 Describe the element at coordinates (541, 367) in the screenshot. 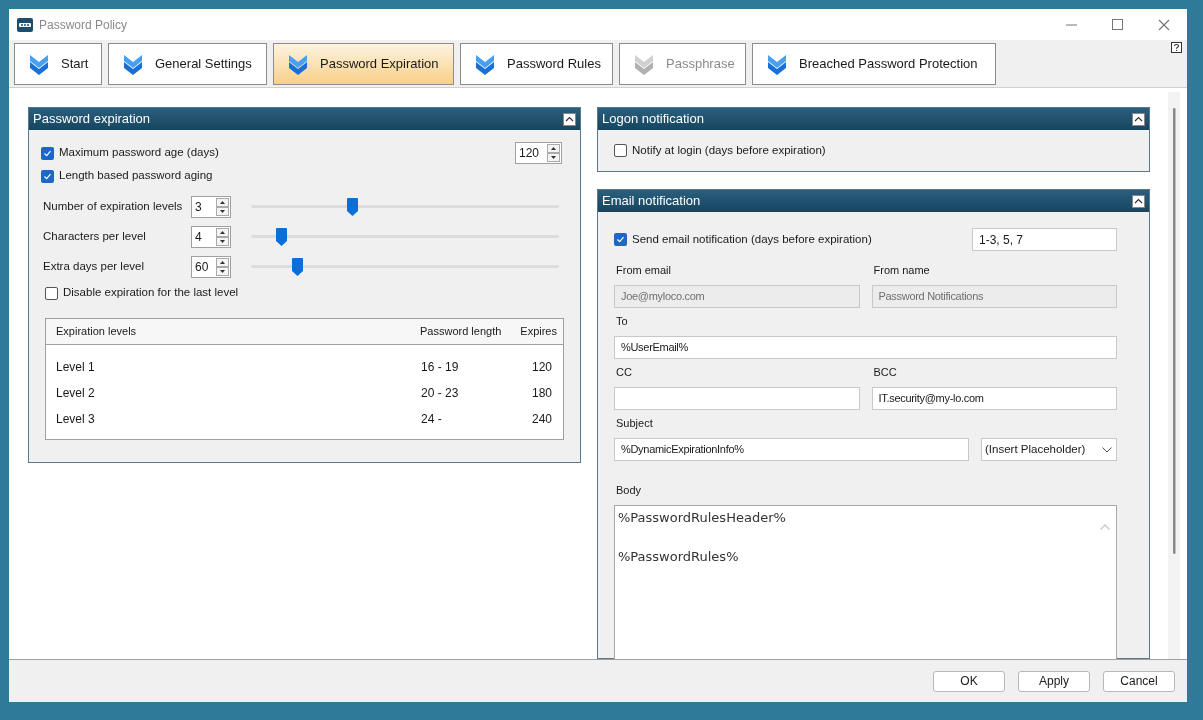

I see `table-cell-text: 120` at that location.